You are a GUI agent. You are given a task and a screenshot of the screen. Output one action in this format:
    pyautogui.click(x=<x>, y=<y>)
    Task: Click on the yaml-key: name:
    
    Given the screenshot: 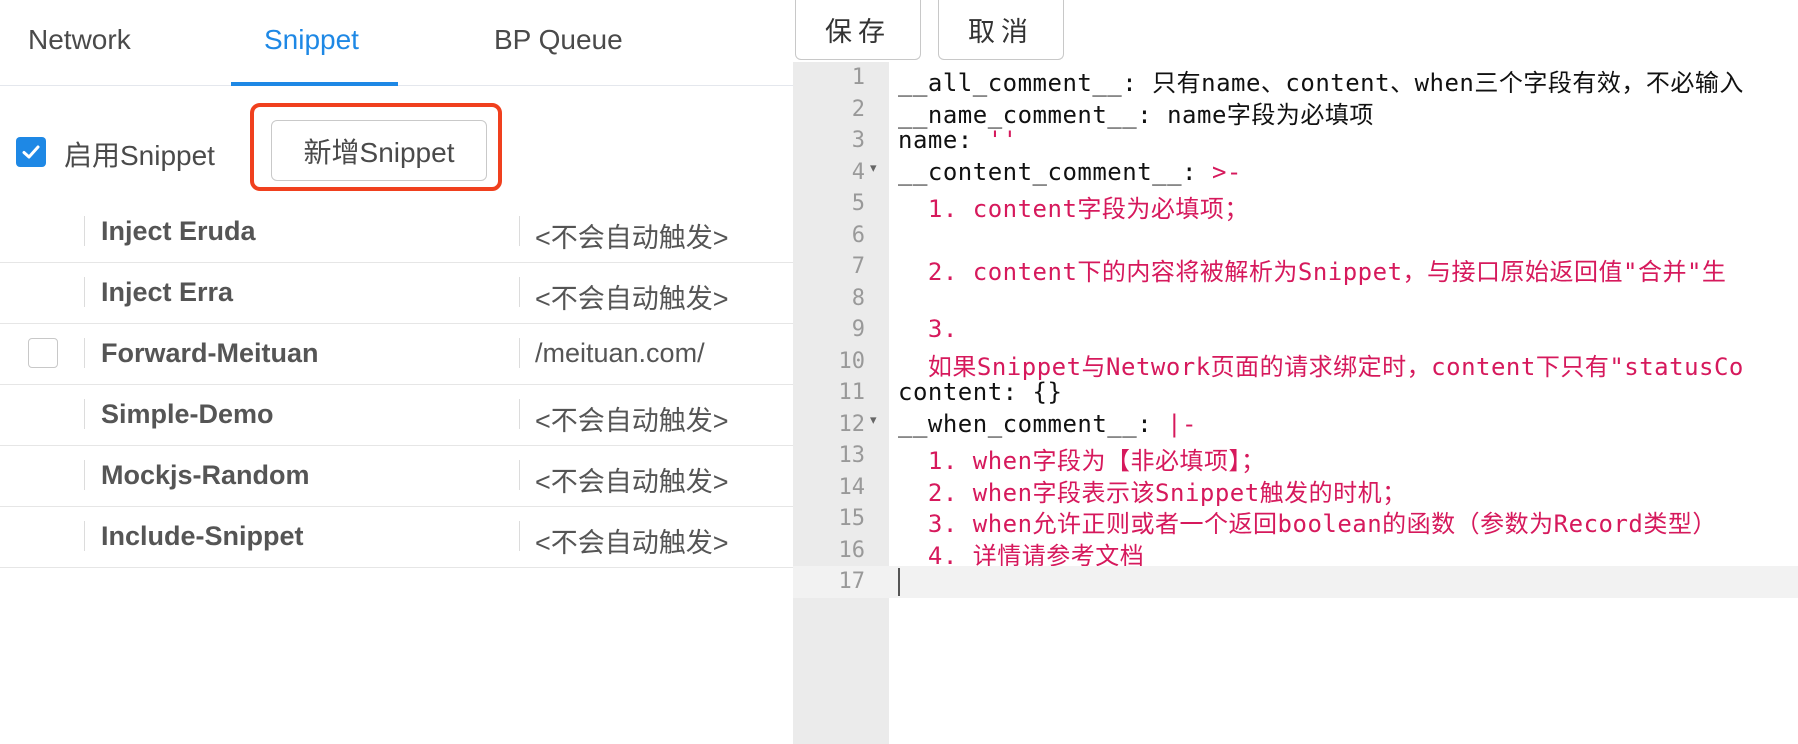 What is the action you would take?
    pyautogui.click(x=943, y=140)
    